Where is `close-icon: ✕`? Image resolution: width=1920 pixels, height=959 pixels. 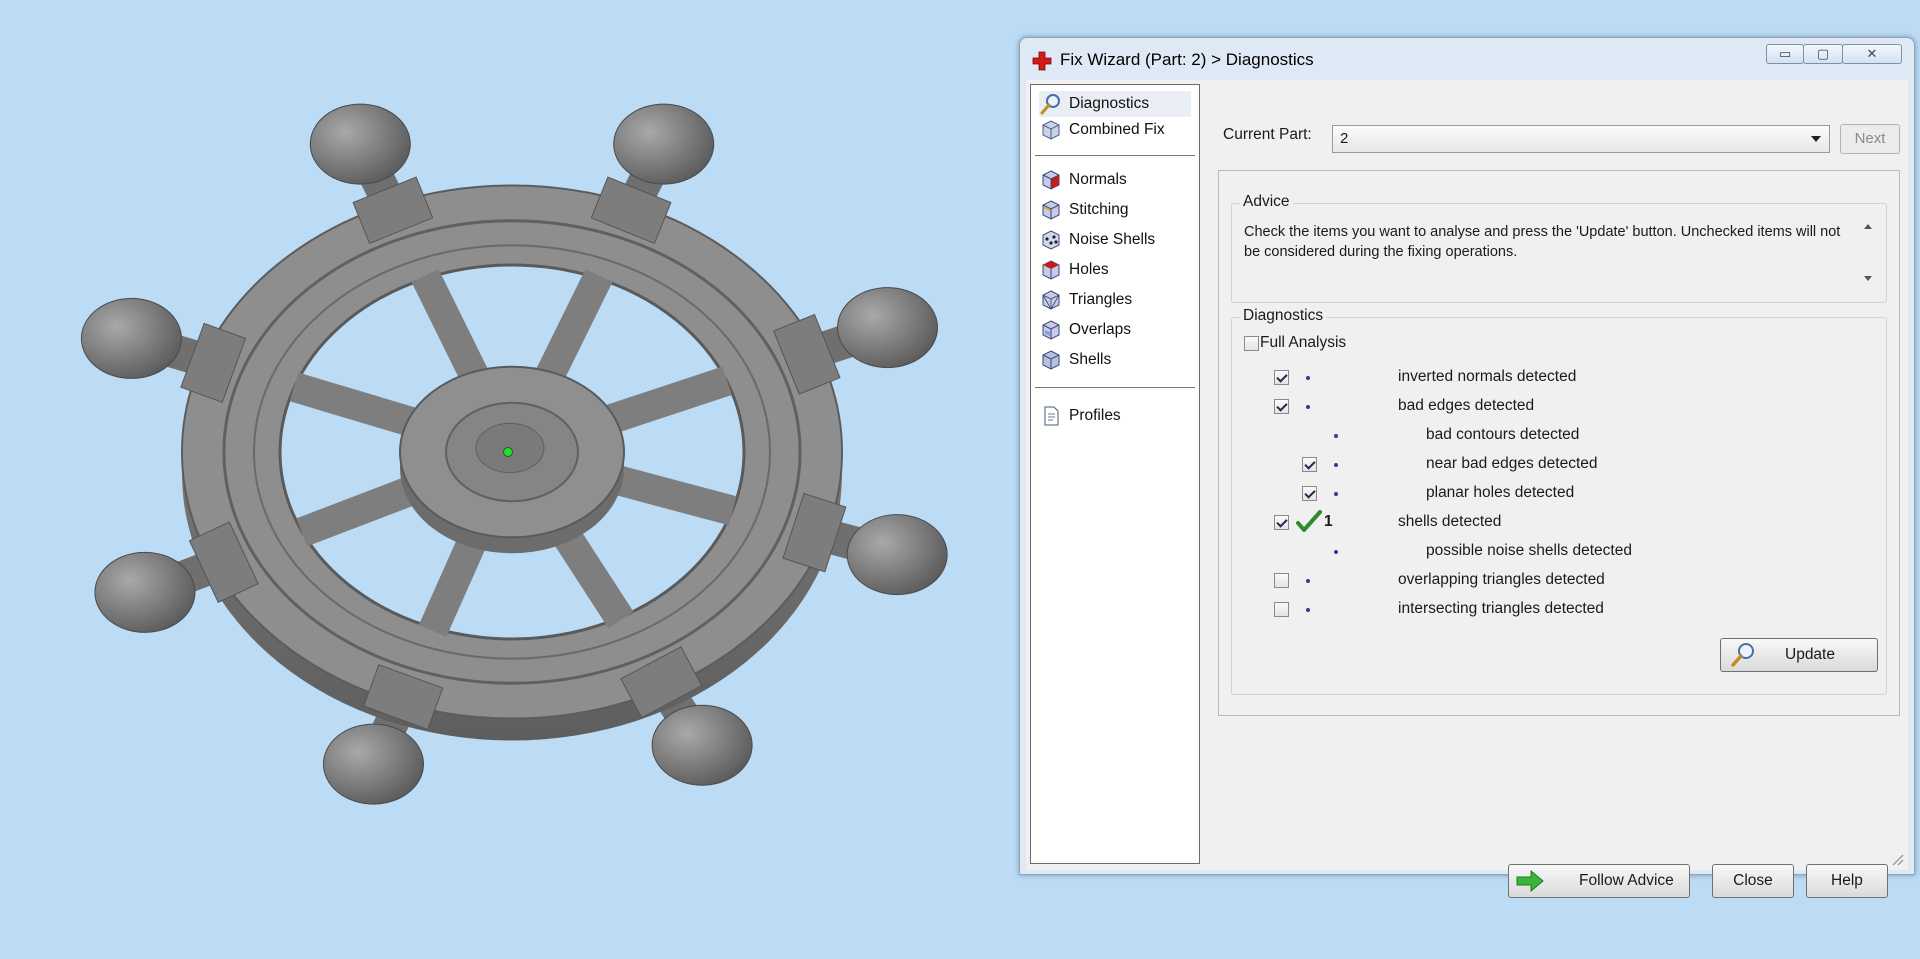
close-icon: ✕ is located at coordinates (1872, 53).